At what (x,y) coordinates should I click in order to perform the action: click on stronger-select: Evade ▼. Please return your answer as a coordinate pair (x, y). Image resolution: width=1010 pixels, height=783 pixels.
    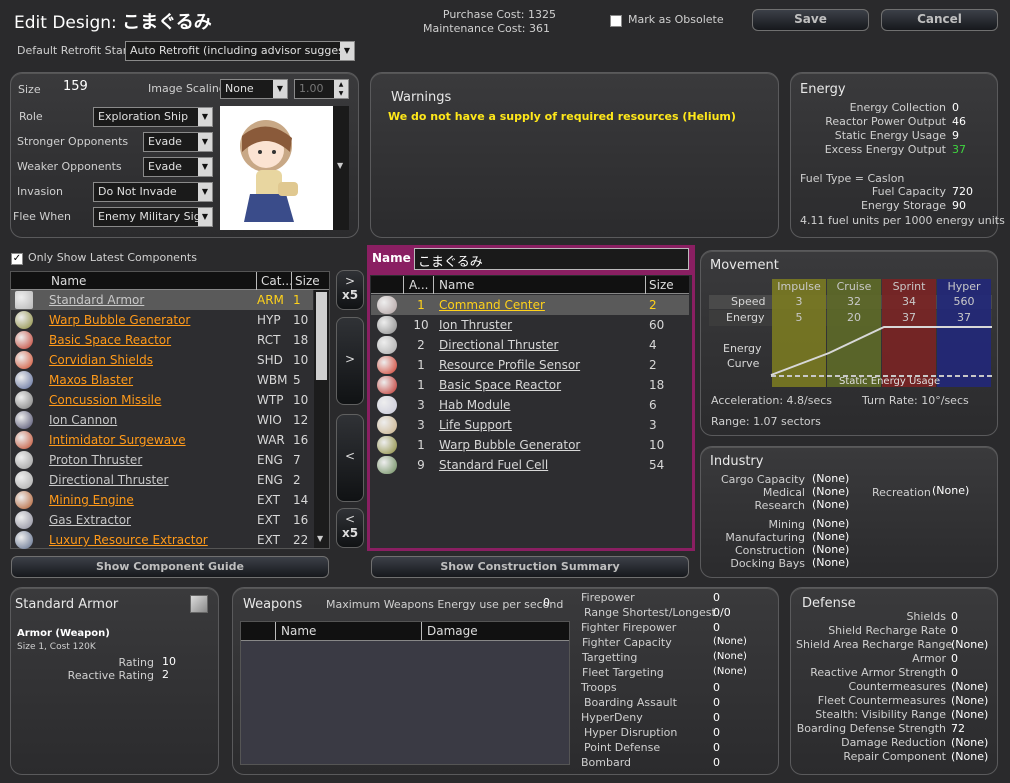
    Looking at the image, I should click on (178, 142).